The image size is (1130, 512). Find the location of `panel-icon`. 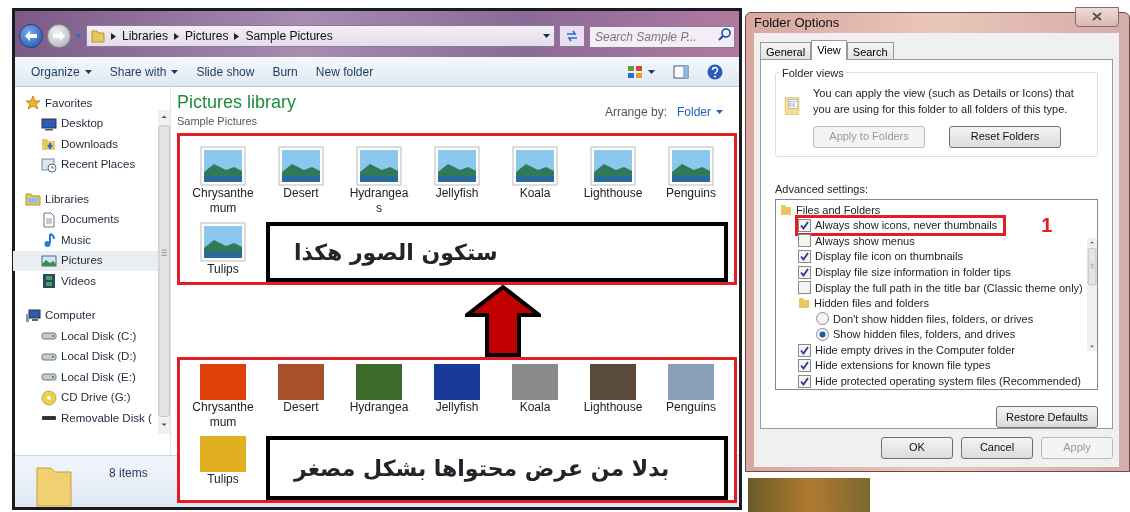

panel-icon is located at coordinates (681, 71).